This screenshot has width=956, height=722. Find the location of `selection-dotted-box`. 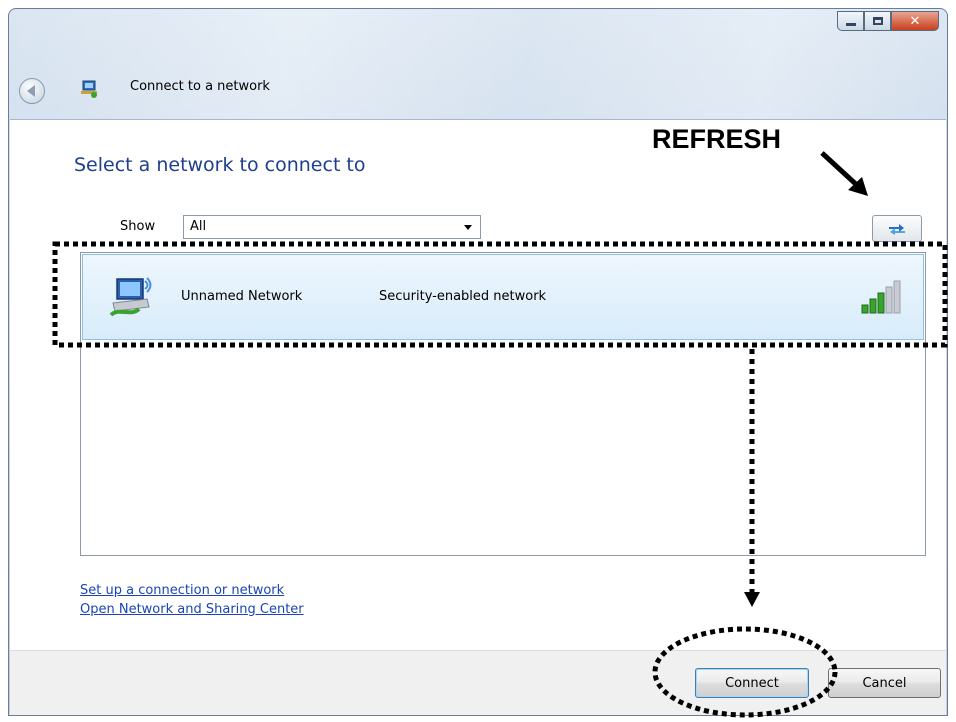

selection-dotted-box is located at coordinates (500, 294).